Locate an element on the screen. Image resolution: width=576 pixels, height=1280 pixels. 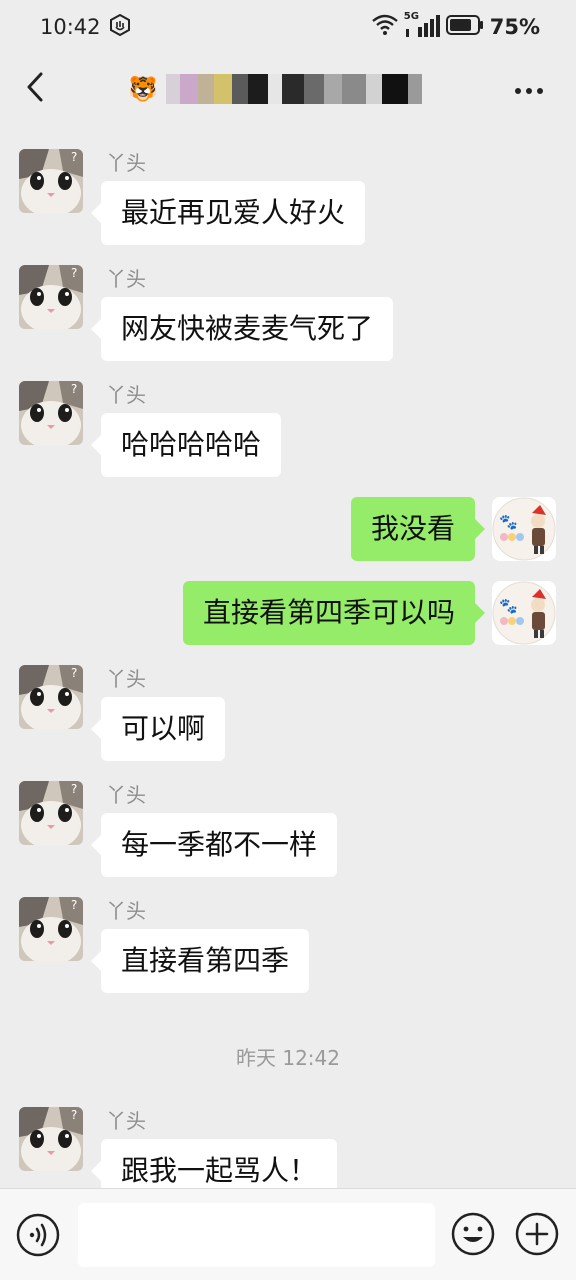
battery-percent: 75% is located at coordinates (514, 27).